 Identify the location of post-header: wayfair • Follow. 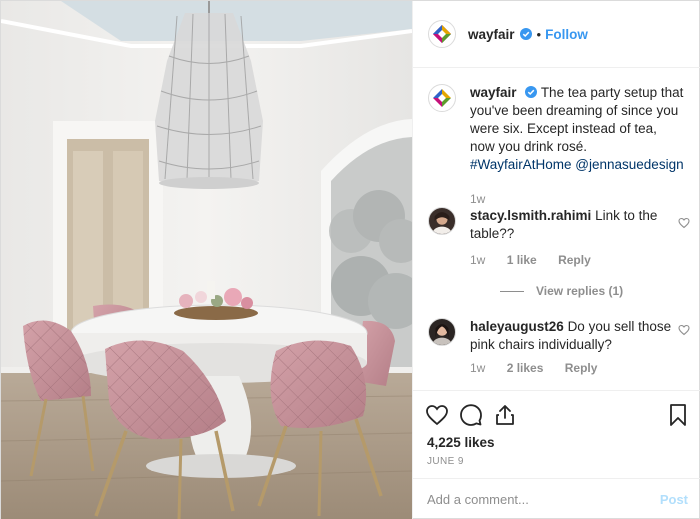
(556, 34).